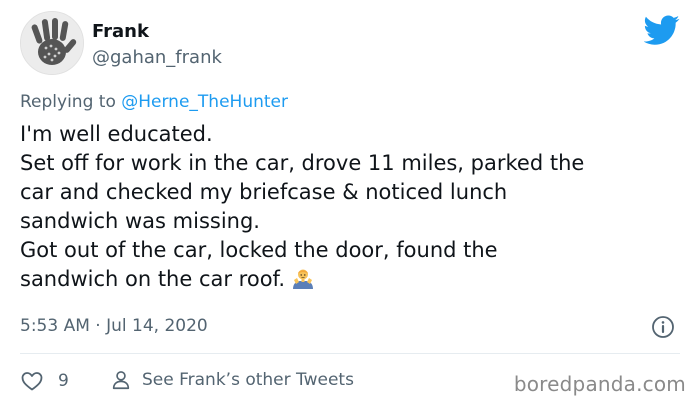 The height and width of the screenshot is (407, 700). I want to click on like-count: 9, so click(63, 381).